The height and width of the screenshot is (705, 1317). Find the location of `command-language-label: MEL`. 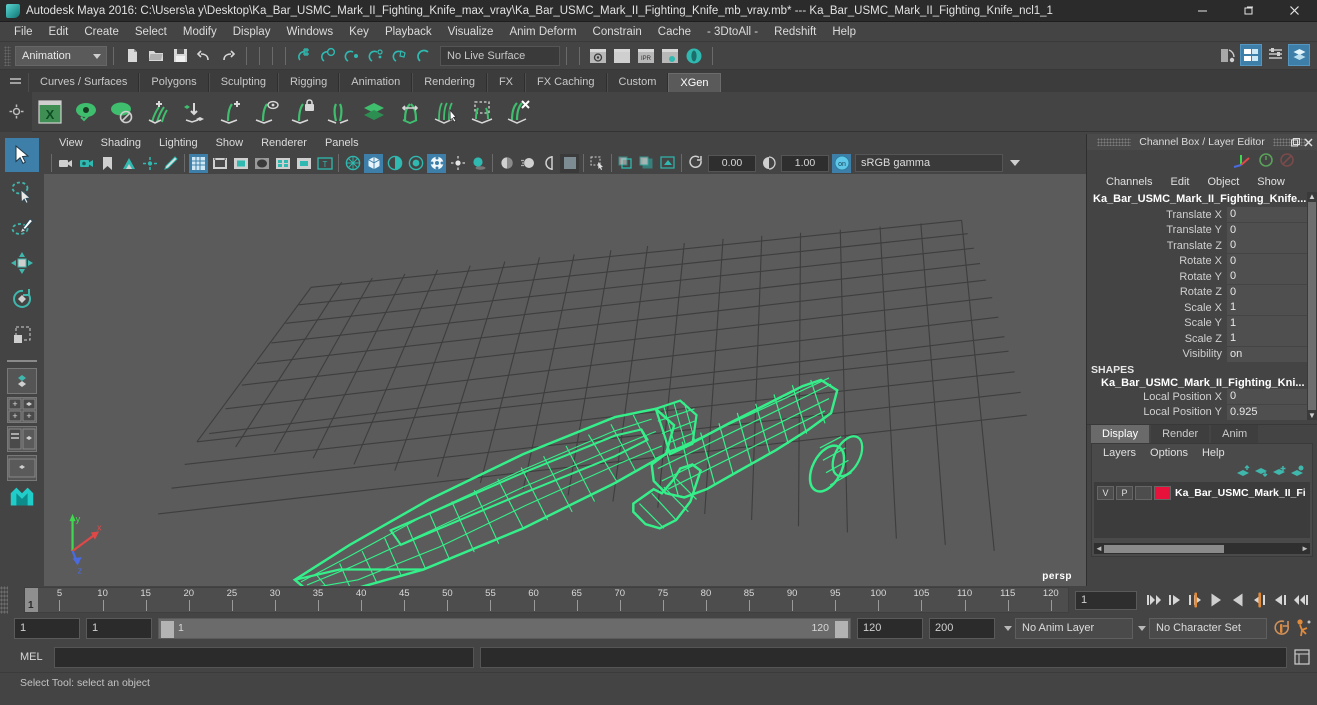

command-language-label: MEL is located at coordinates (34, 657).